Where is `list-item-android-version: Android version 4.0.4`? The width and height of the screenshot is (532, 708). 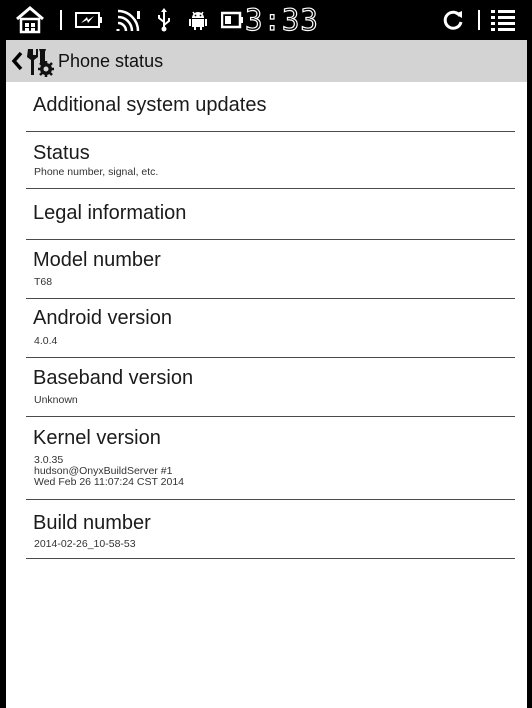
list-item-android-version: Android version 4.0.4 is located at coordinates (270, 328).